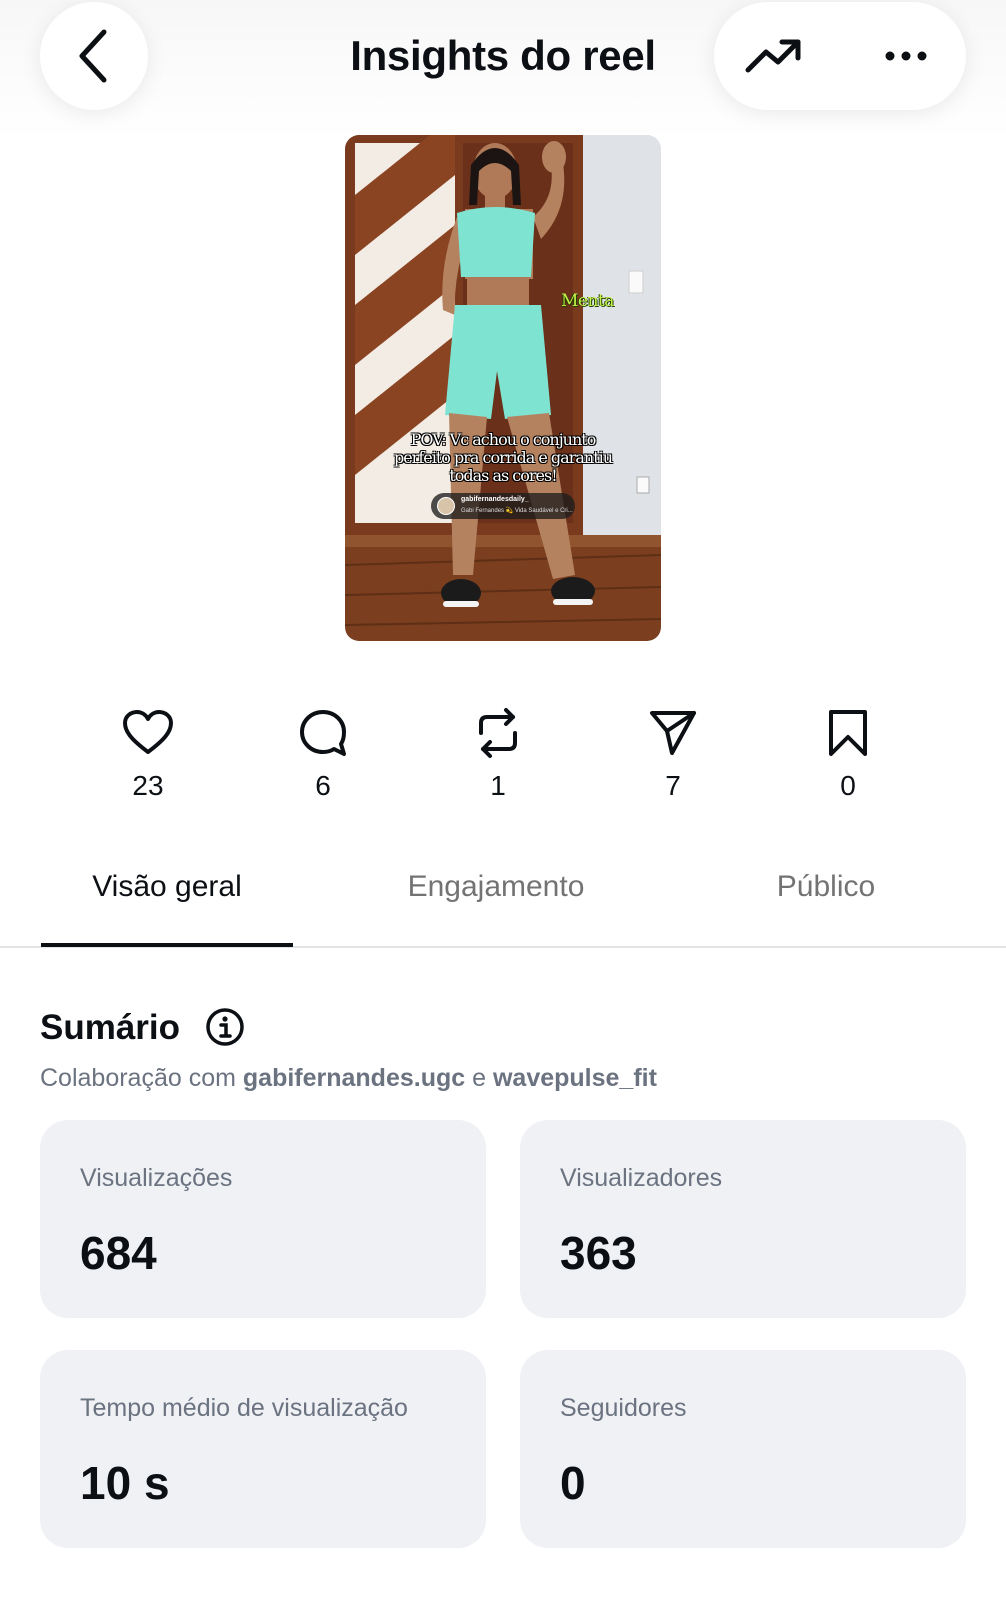  I want to click on collab-user-a: gabifernandes.ugc, so click(354, 1078).